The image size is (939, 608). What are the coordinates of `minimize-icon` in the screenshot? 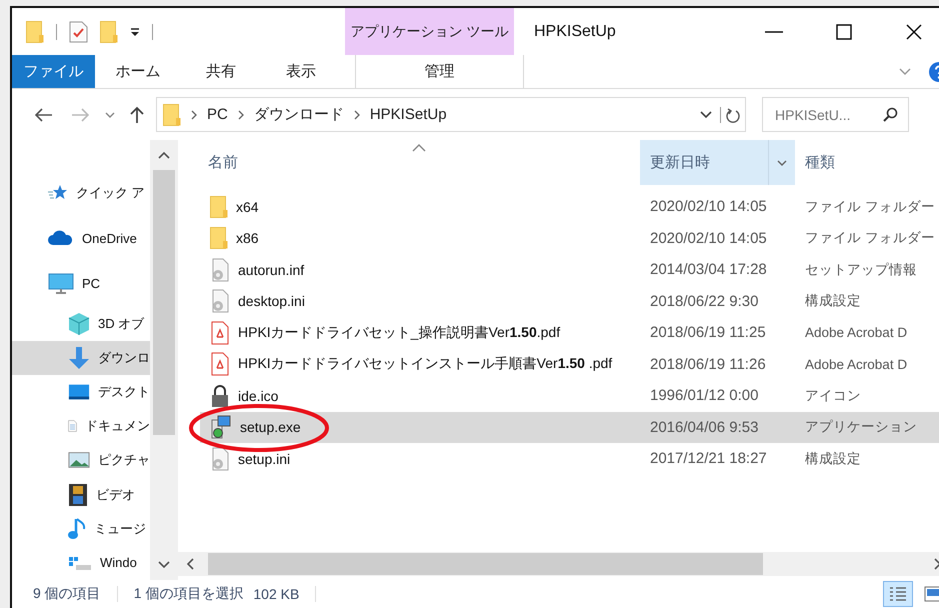 It's located at (774, 32).